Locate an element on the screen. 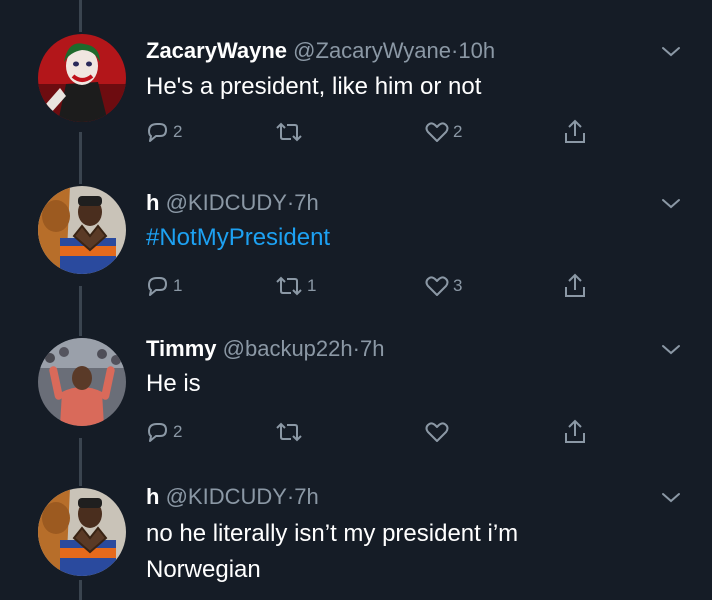  hashtag-link: #NotMyPresident is located at coordinates (238, 238).